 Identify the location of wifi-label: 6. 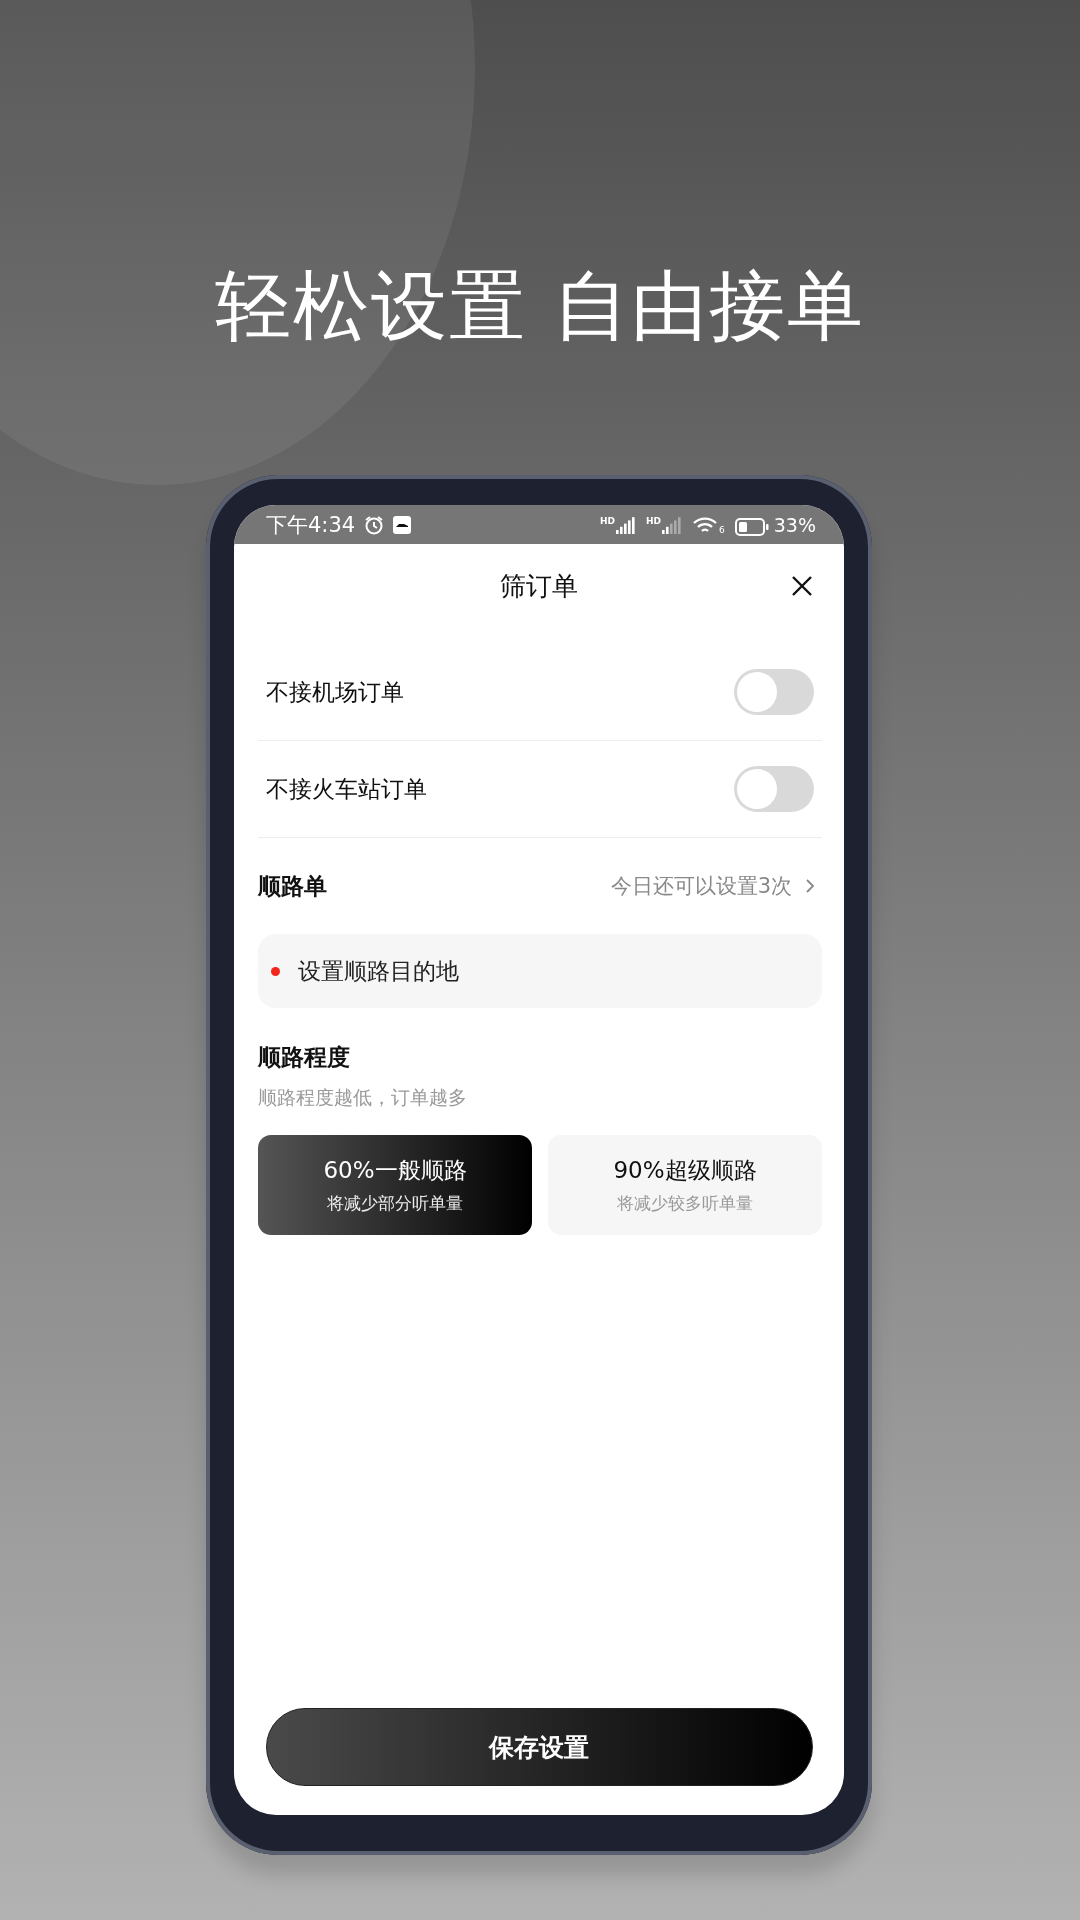
(722, 529).